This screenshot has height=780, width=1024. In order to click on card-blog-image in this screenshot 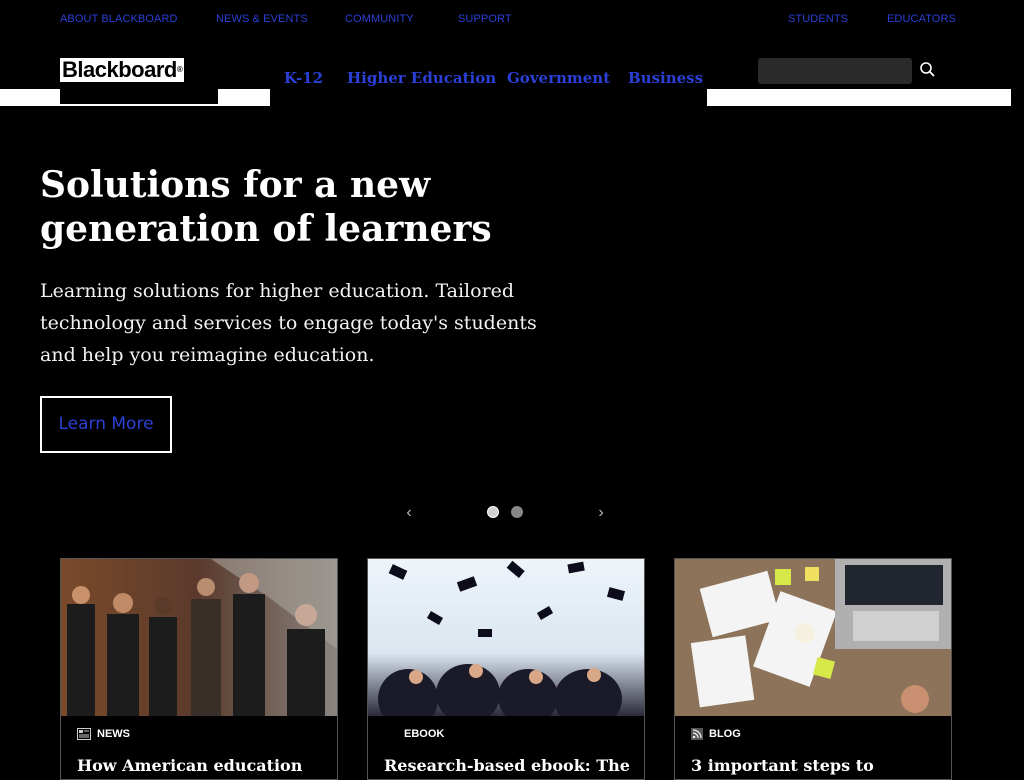, I will do `click(813, 637)`.